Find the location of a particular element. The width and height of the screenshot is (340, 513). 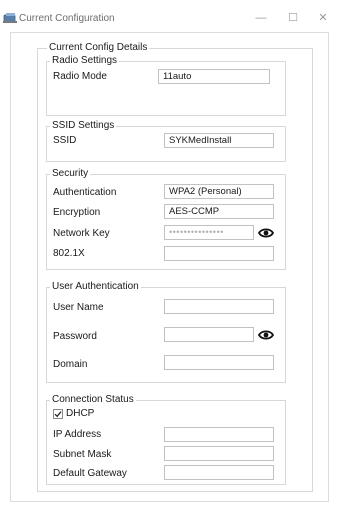

domain-label: Domain is located at coordinates (70, 364).